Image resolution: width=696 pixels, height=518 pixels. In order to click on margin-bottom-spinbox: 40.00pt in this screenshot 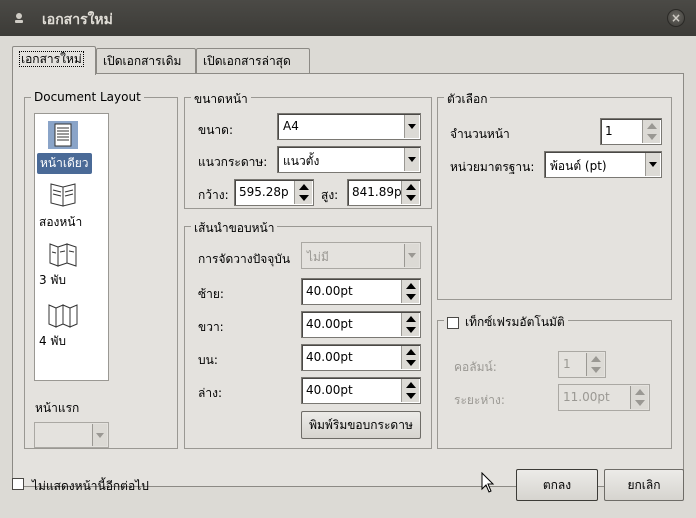, I will do `click(361, 390)`.